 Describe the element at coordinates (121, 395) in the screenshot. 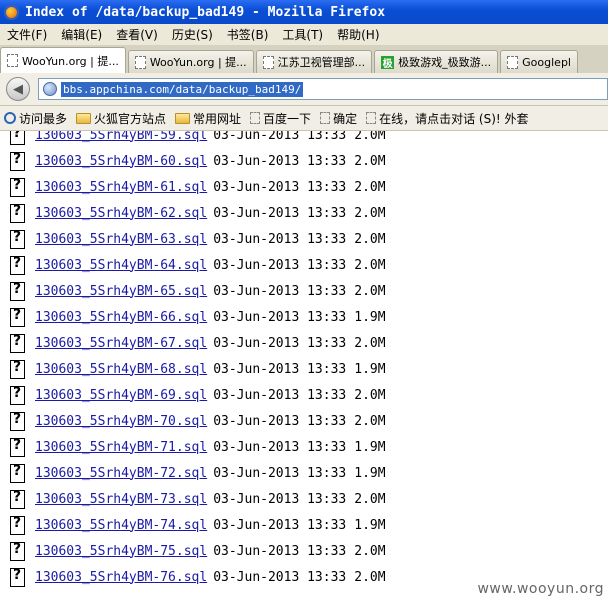

I see `file-link: 130603_5Srh4yBM-69.sql` at that location.